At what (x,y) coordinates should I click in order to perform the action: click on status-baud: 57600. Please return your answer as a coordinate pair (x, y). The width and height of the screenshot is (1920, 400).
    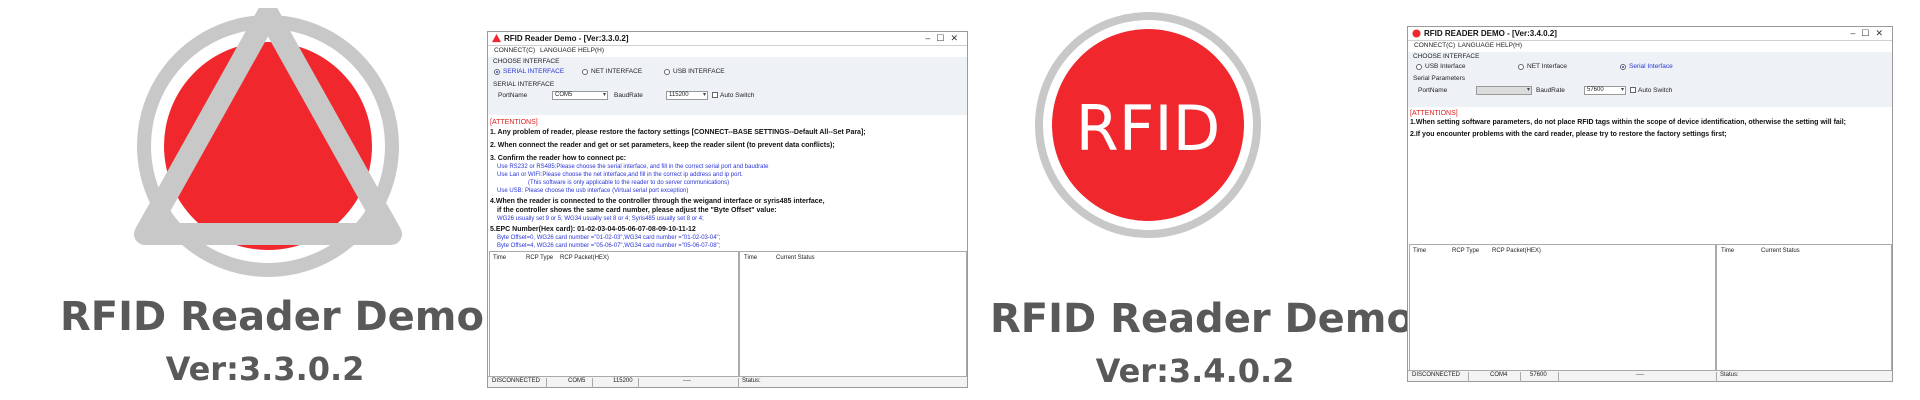
    Looking at the image, I should click on (1538, 375).